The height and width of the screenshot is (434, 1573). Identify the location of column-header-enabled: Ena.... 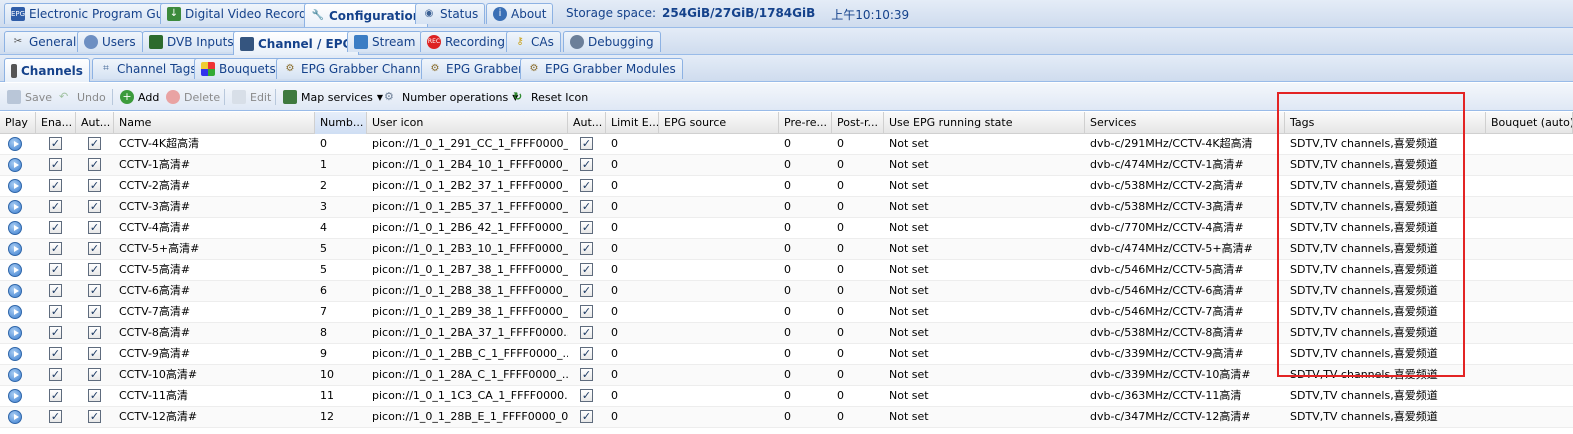
(56, 123).